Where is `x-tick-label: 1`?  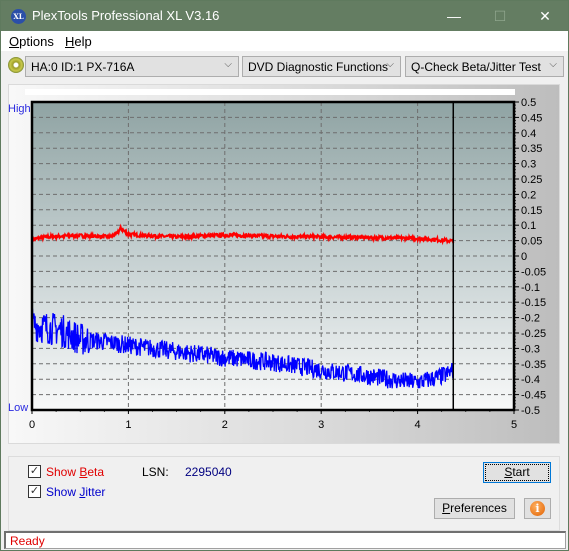 x-tick-label: 1 is located at coordinates (128, 425).